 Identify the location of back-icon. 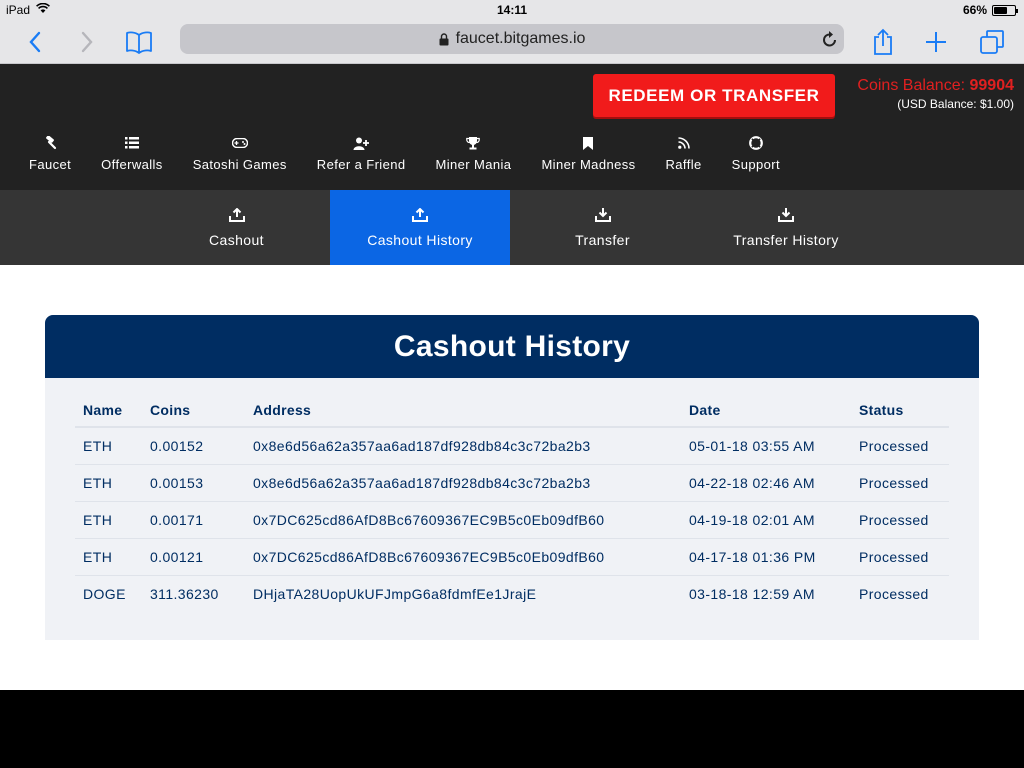
(35, 42).